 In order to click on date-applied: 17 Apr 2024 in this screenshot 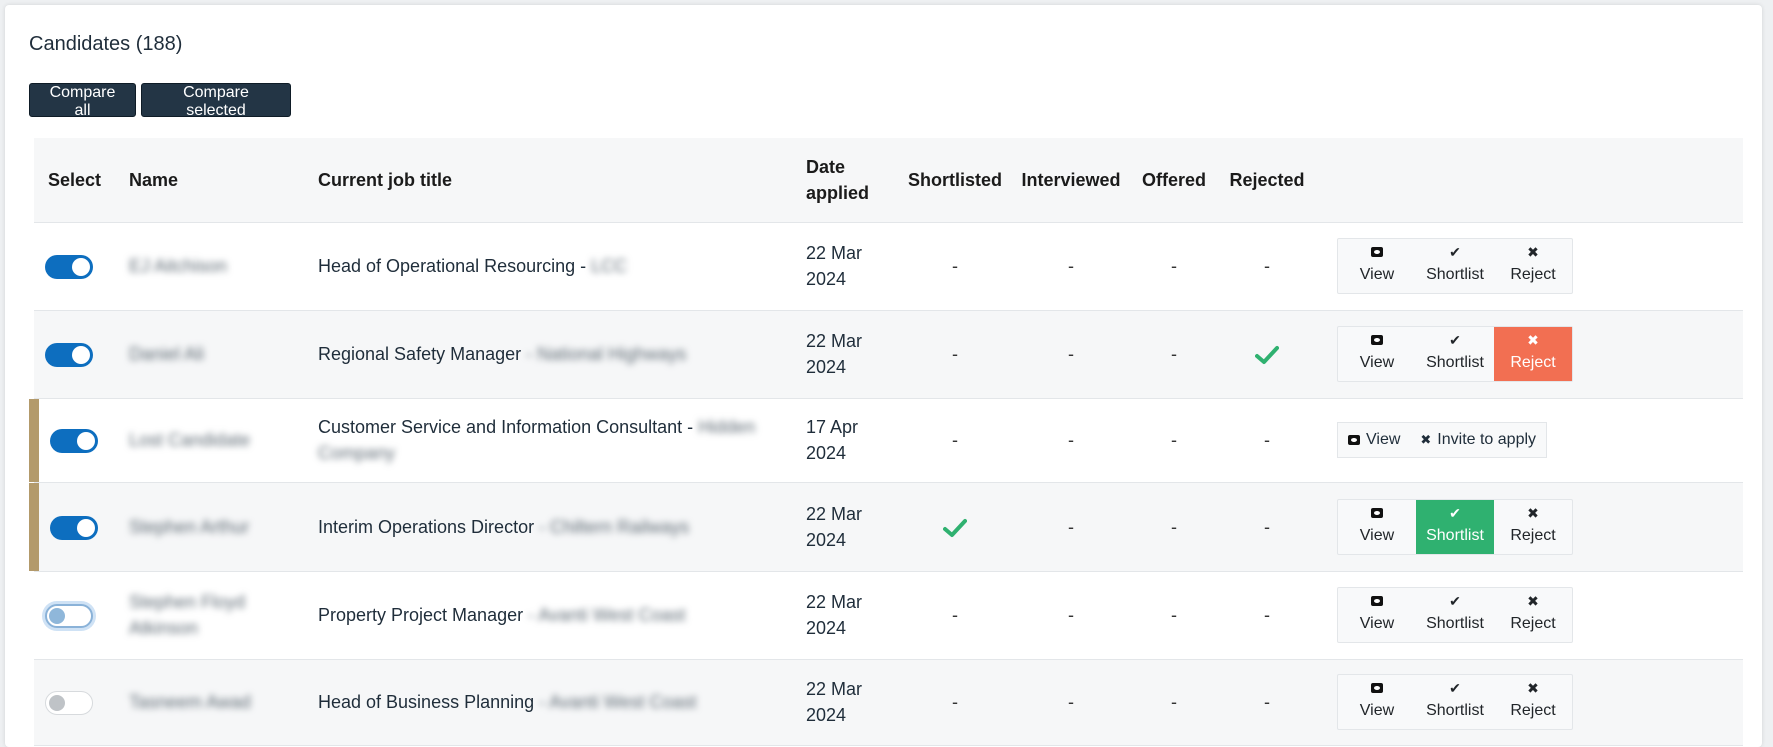, I will do `click(832, 440)`.